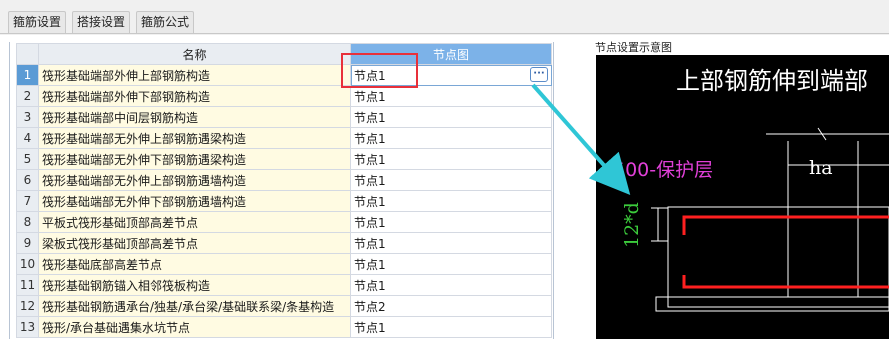  I want to click on tab-stirrup-formula: 箍筋公式, so click(165, 22).